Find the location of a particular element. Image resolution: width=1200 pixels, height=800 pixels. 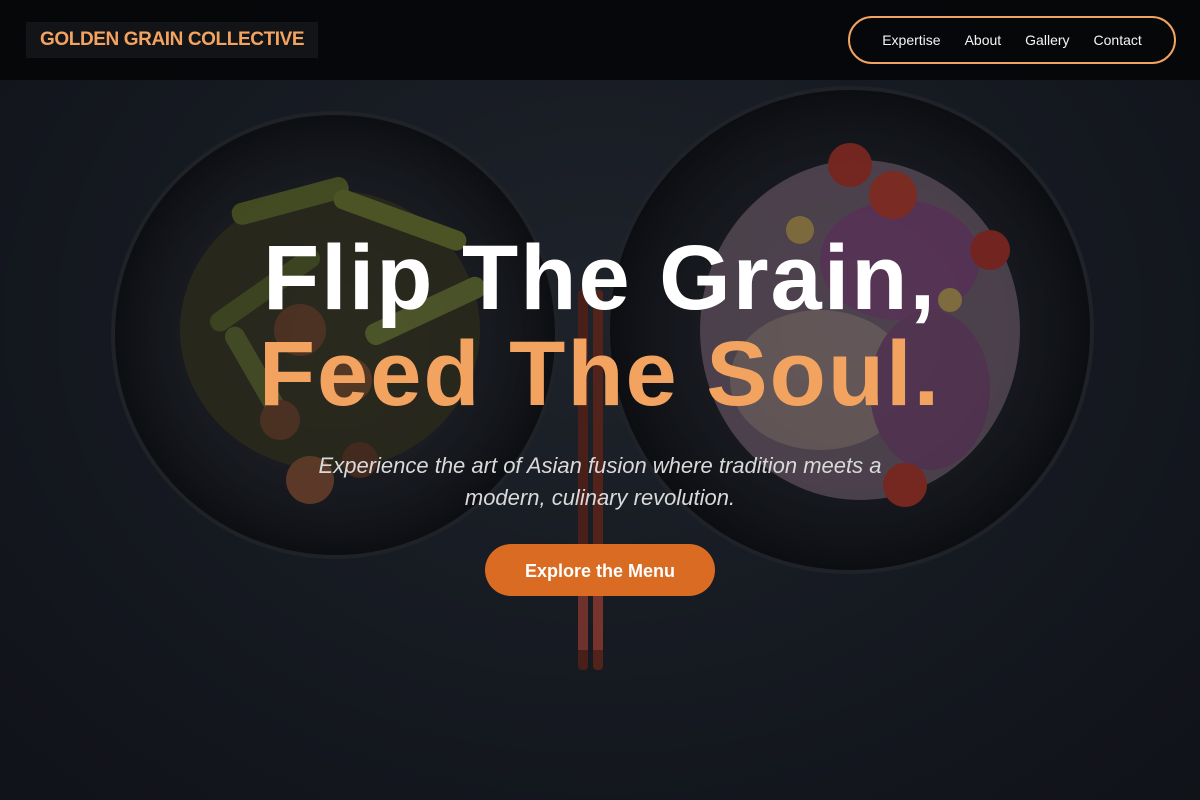

brand-logo: GOLDEN GRAIN COLLECTIVE is located at coordinates (172, 40).